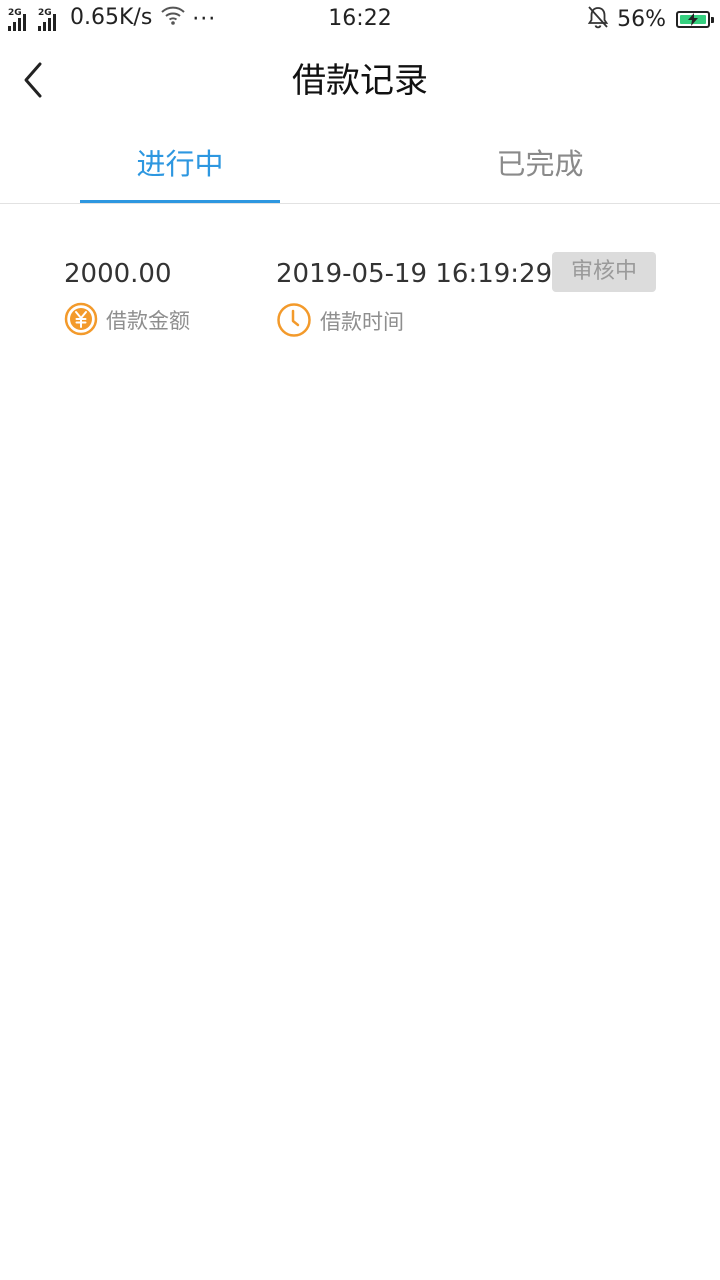  What do you see at coordinates (360, 19) in the screenshot?
I see `status-bar: 2G 2G 0.65K/s ··· 16:22 56%` at bounding box center [360, 19].